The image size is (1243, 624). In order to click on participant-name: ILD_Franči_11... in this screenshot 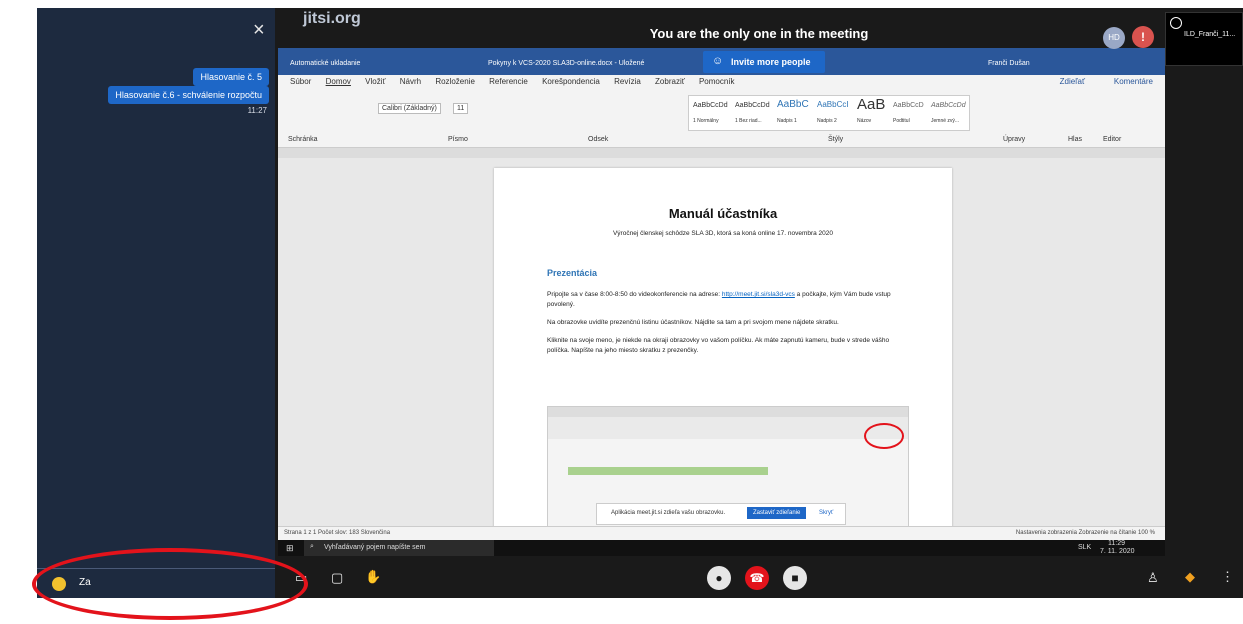, I will do `click(1210, 34)`.